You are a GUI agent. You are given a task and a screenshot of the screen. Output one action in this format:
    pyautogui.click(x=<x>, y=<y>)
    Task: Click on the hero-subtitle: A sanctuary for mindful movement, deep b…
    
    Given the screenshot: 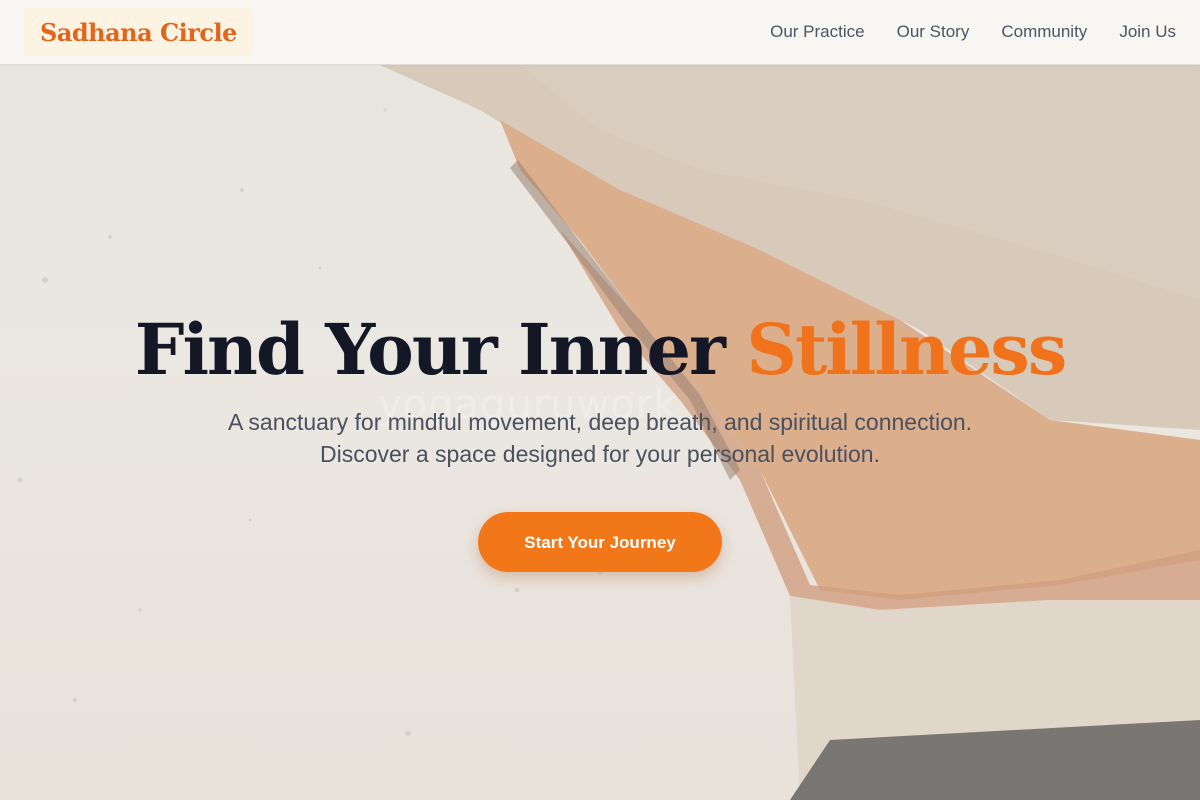 What is the action you would take?
    pyautogui.click(x=600, y=438)
    